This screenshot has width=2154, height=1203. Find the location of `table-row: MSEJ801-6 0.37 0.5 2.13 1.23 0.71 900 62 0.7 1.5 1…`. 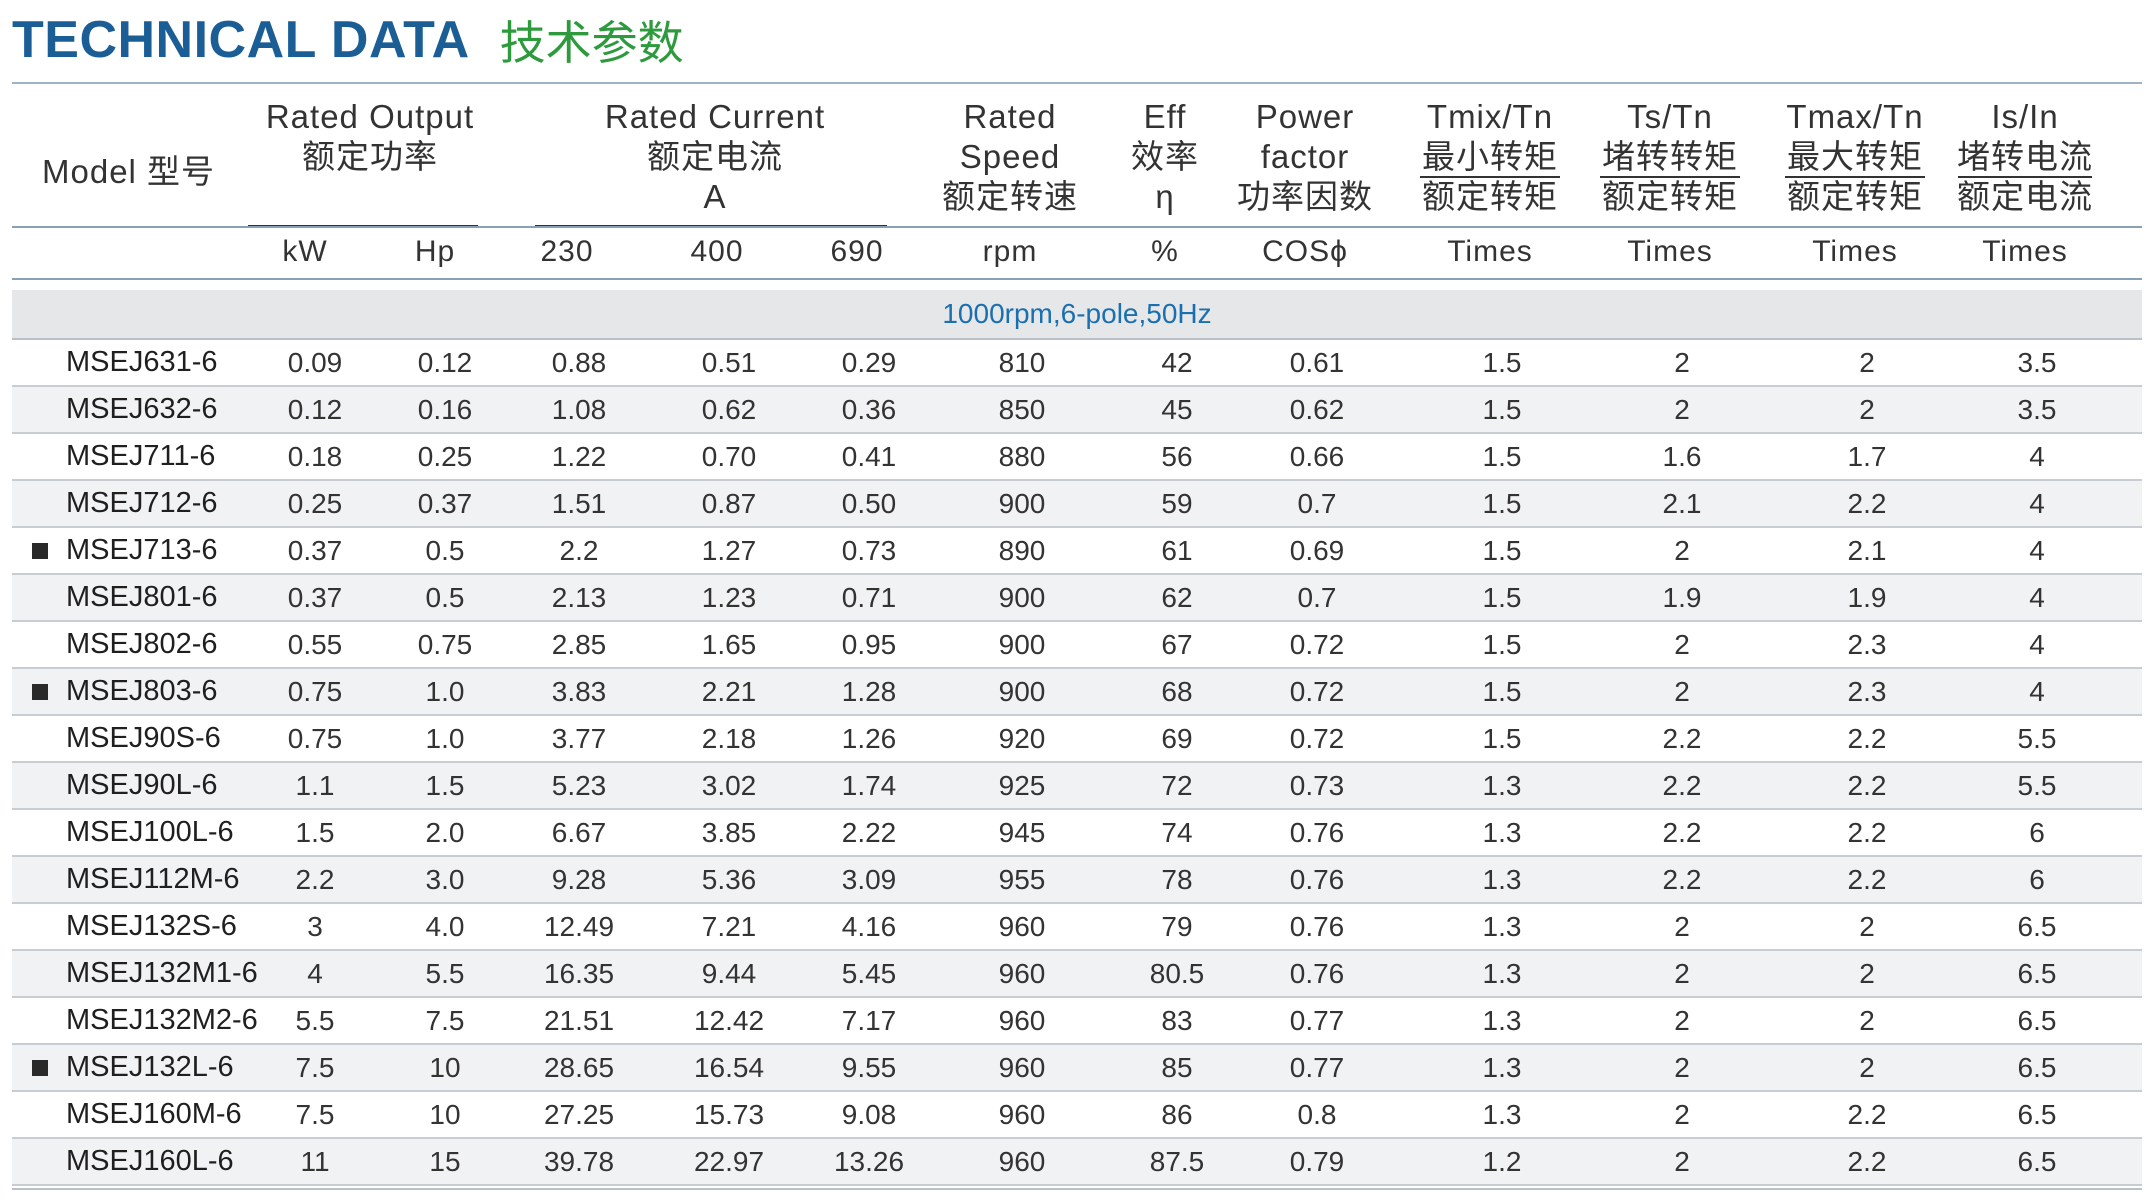

table-row: MSEJ801-6 0.37 0.5 2.13 1.23 0.71 900 62 0.7 1.5 1… is located at coordinates (1077, 598).